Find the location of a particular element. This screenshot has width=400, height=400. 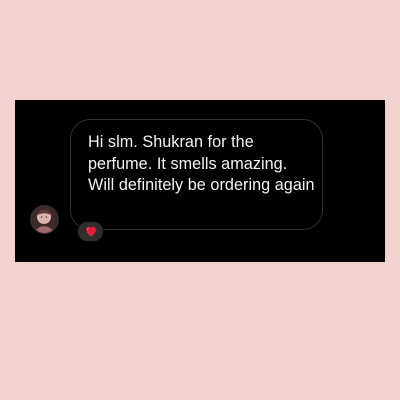

avatar-image is located at coordinates (44, 219).